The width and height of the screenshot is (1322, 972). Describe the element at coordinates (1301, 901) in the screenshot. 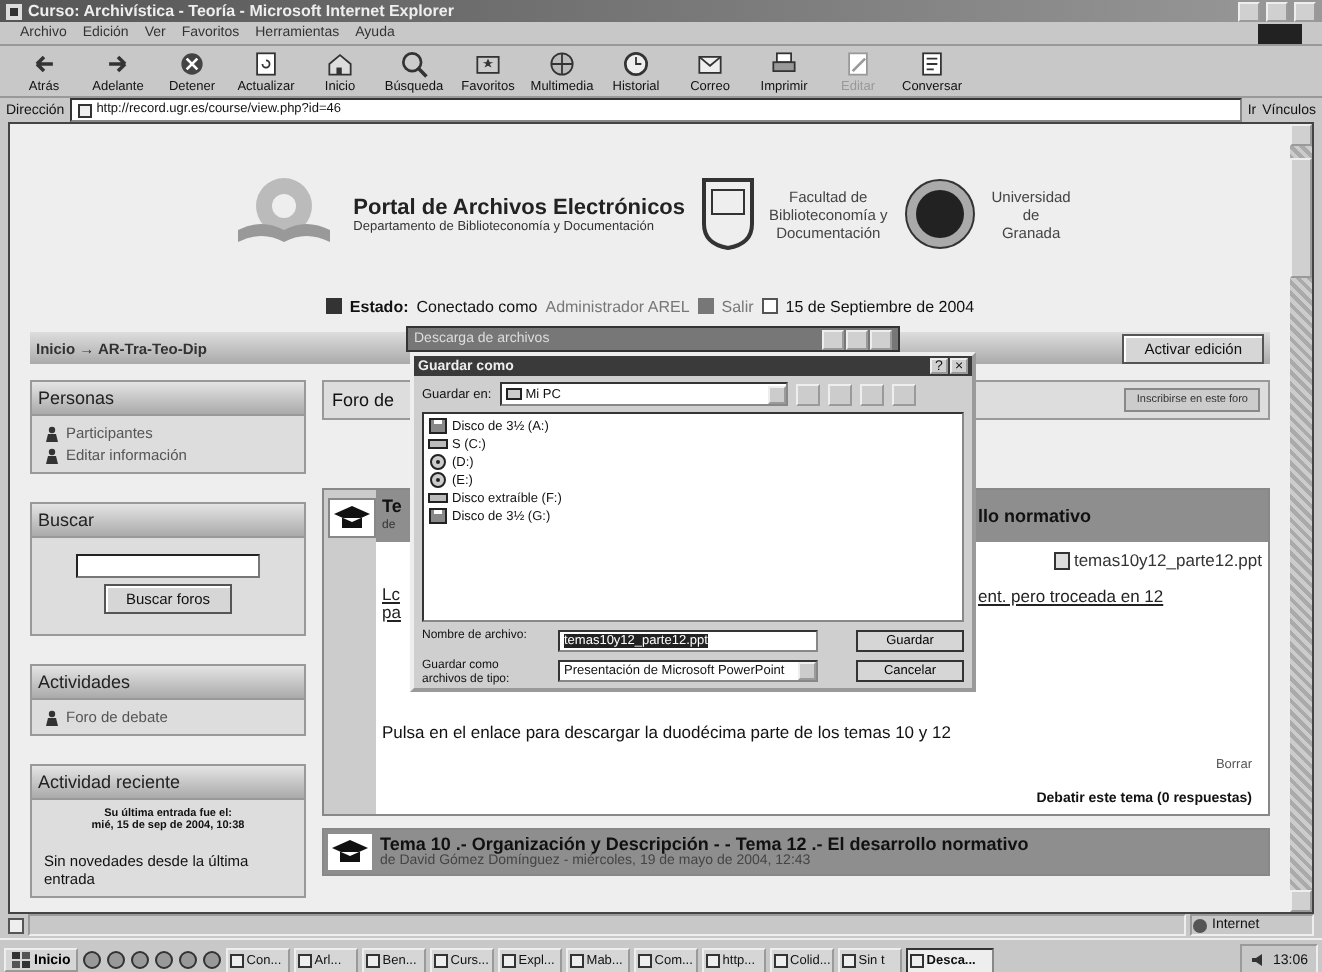

I see `scroll-down-button` at that location.